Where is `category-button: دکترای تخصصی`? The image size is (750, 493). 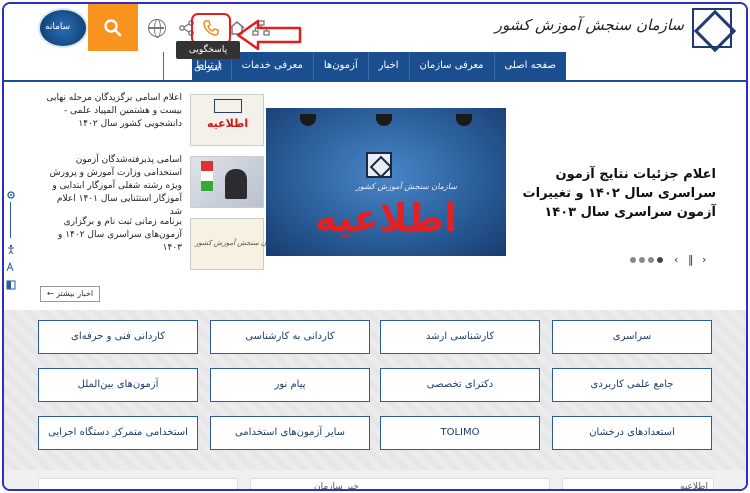 category-button: دکترای تخصصی is located at coordinates (460, 385).